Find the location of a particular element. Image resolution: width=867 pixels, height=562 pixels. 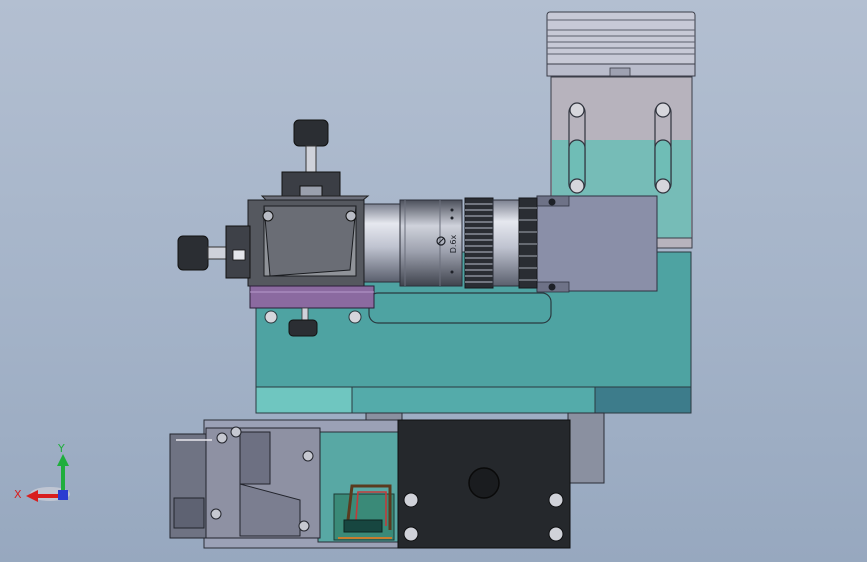

stage-top-clamp is located at coordinates (315, 188).